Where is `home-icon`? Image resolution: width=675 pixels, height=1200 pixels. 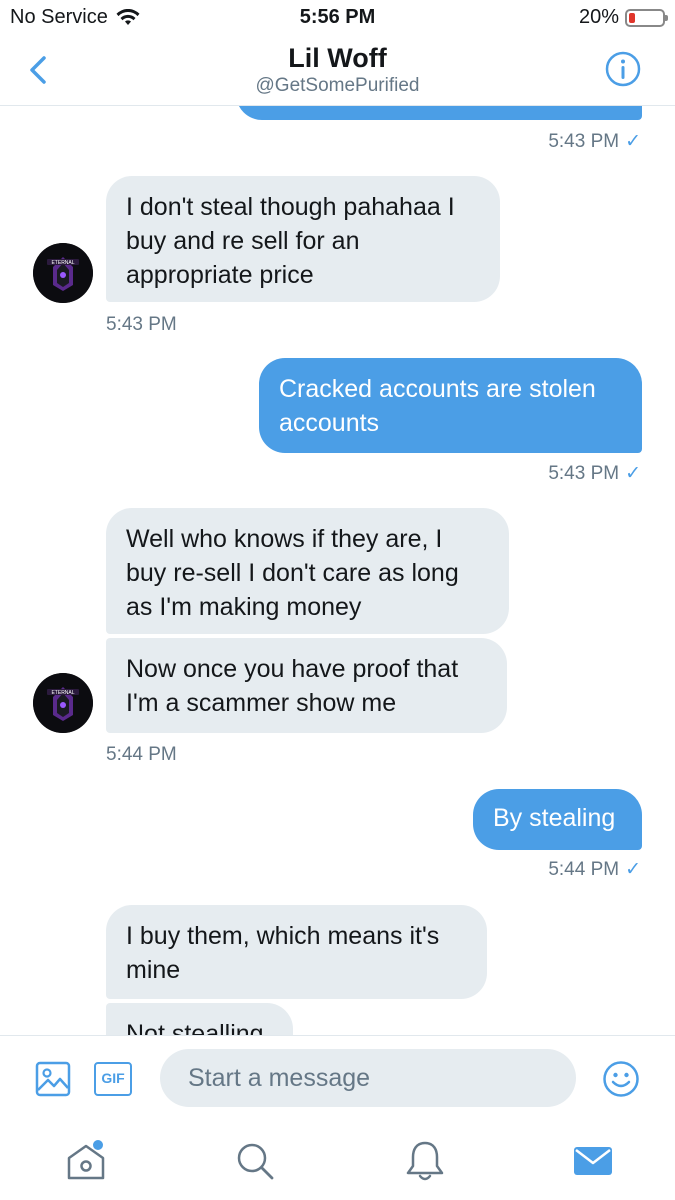
home-icon is located at coordinates (86, 1161).